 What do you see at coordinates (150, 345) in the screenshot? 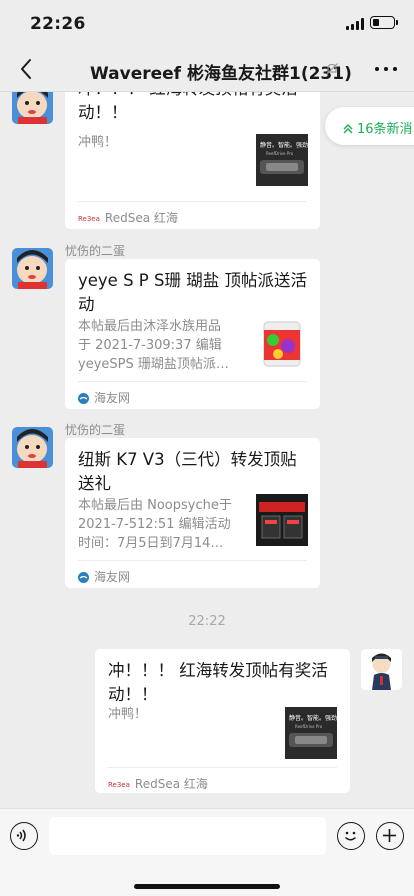
I see `card-desc: 于 2021-7-309:37 编辑` at bounding box center [150, 345].